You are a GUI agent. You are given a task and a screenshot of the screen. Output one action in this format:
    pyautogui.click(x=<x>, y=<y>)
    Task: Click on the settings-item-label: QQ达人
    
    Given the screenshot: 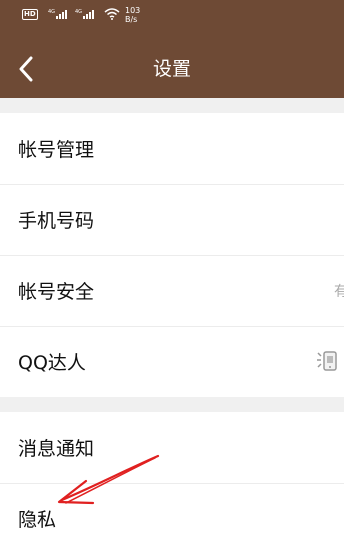 What is the action you would take?
    pyautogui.click(x=52, y=363)
    